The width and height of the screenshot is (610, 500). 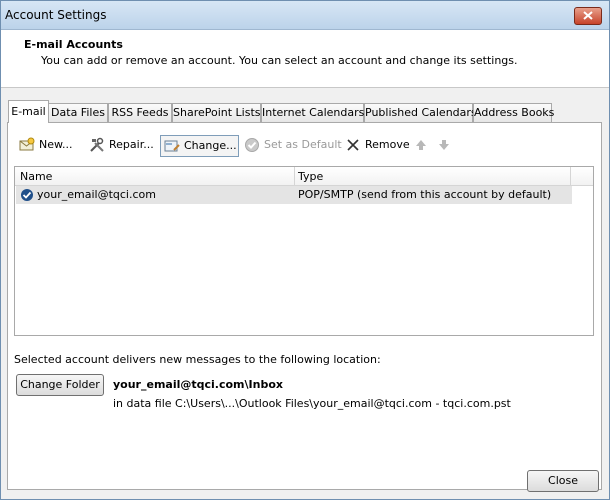 I want to click on close-icon, so click(x=588, y=15).